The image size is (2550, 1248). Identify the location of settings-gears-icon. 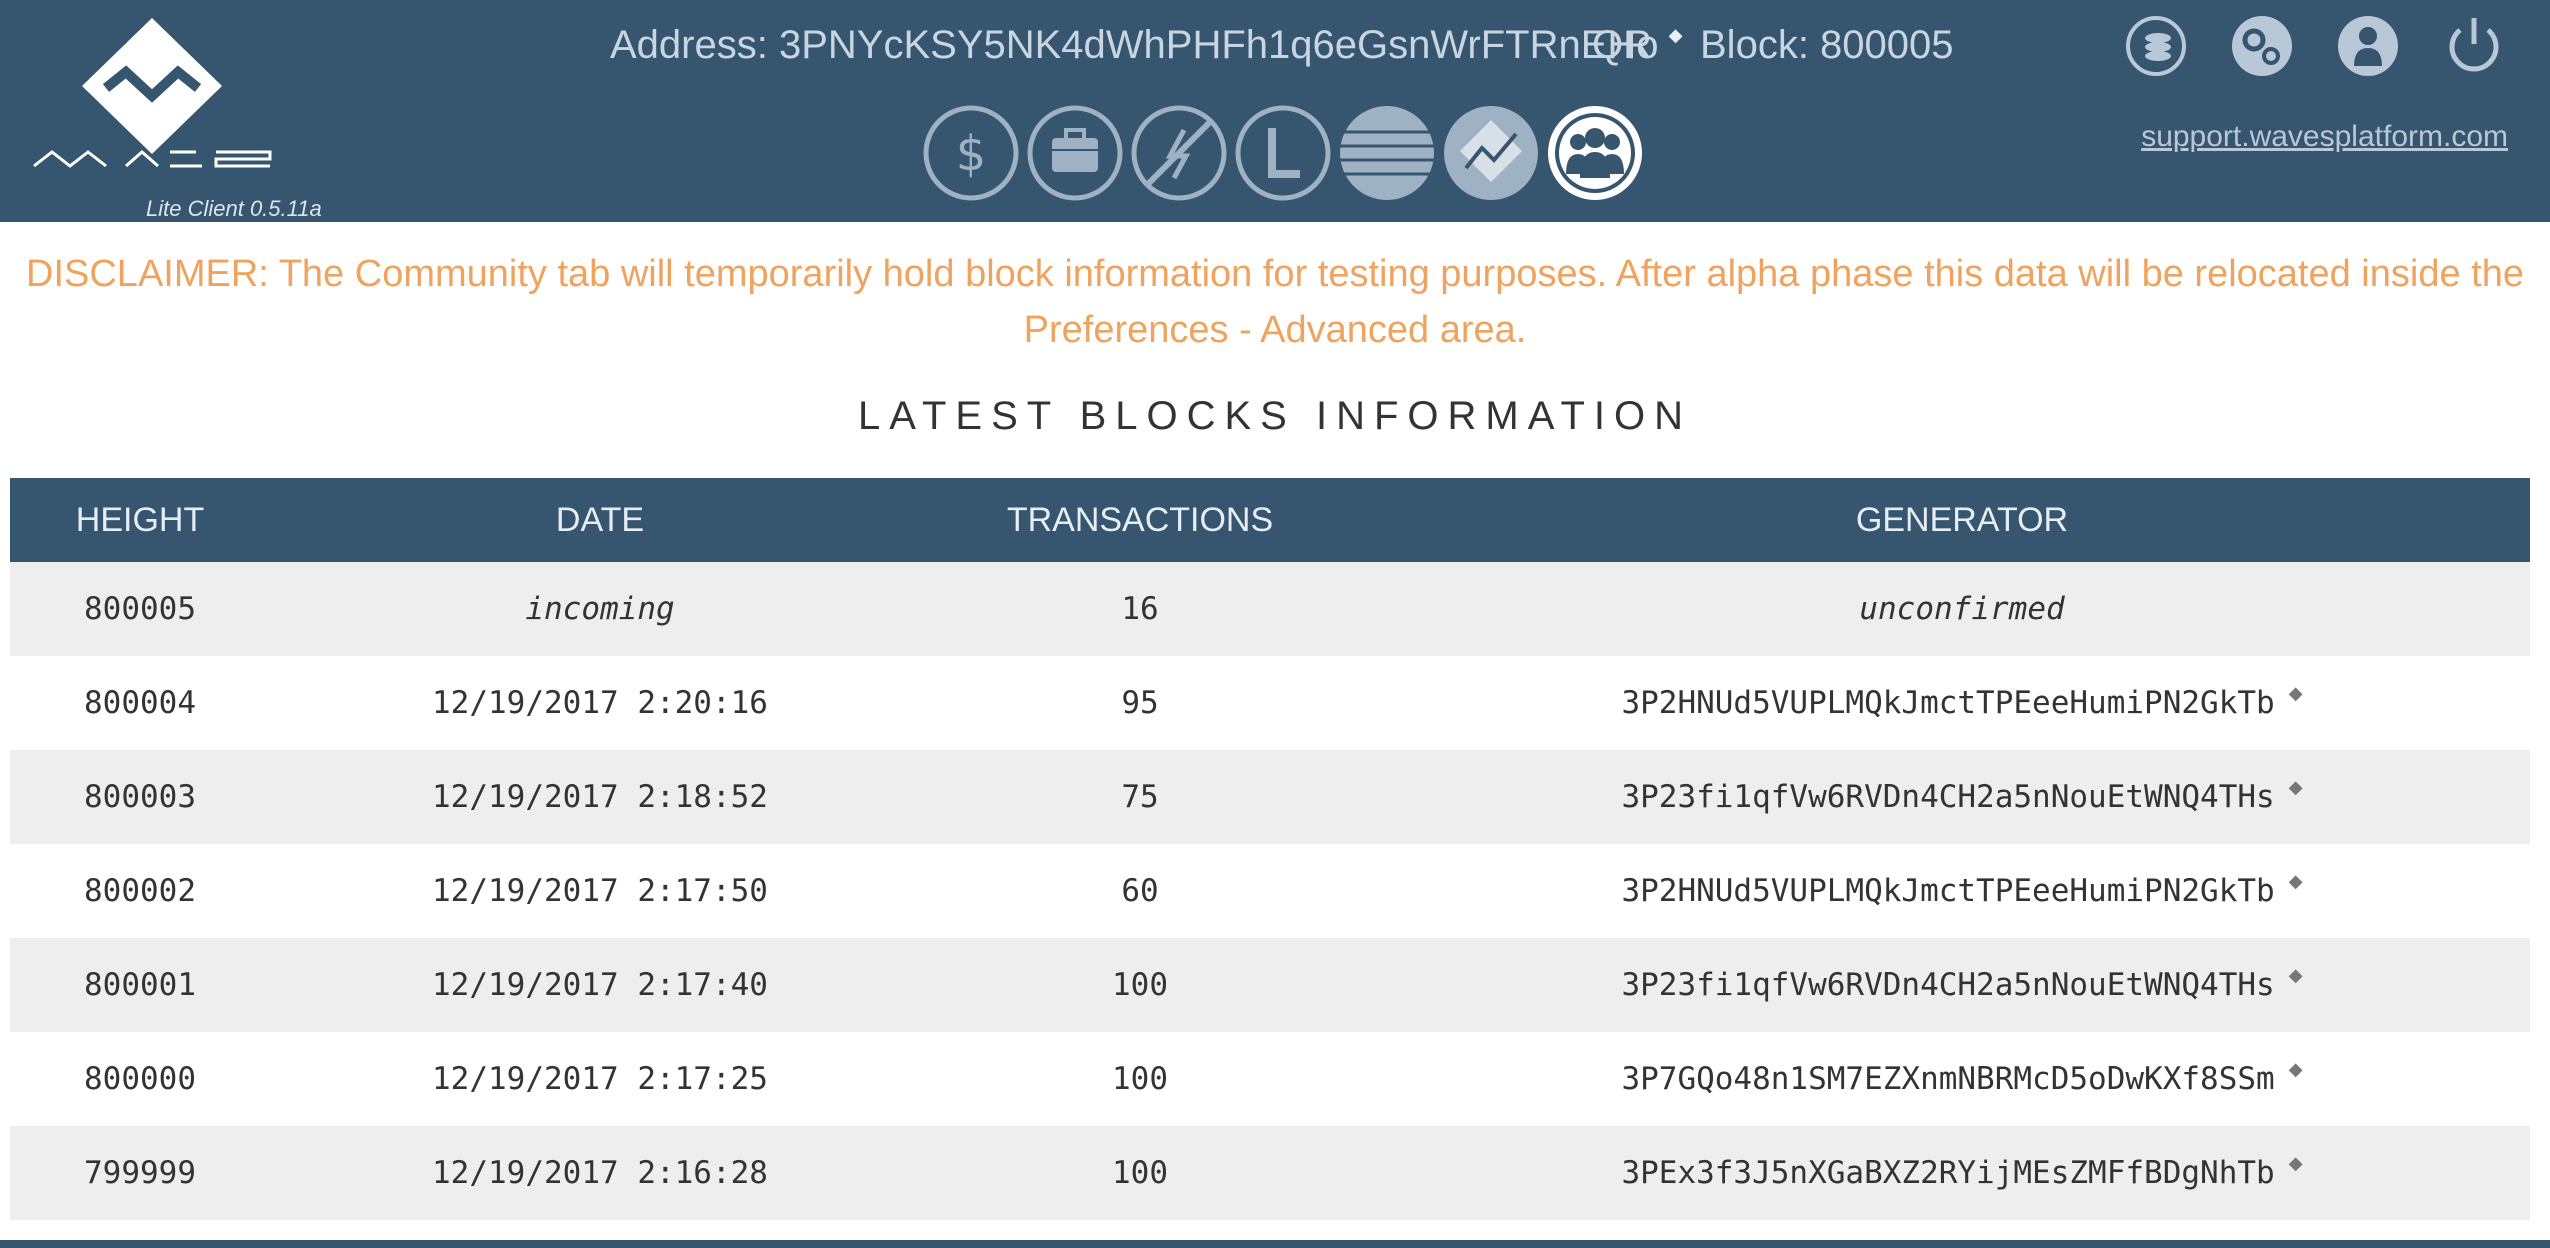
(2262, 46).